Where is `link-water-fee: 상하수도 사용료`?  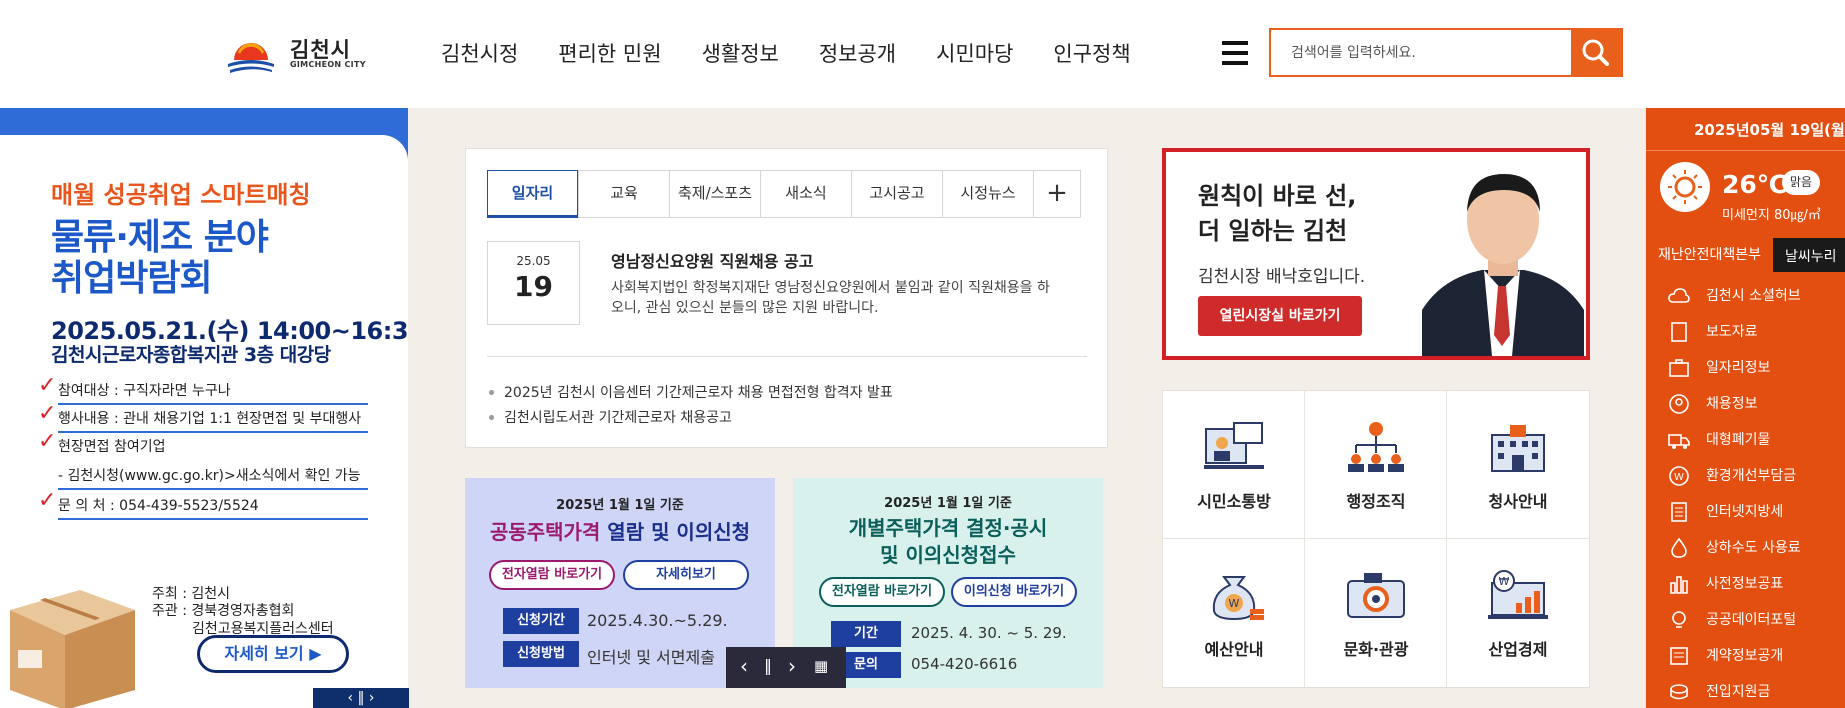
link-water-fee: 상하수도 사용료 is located at coordinates (1756, 551).